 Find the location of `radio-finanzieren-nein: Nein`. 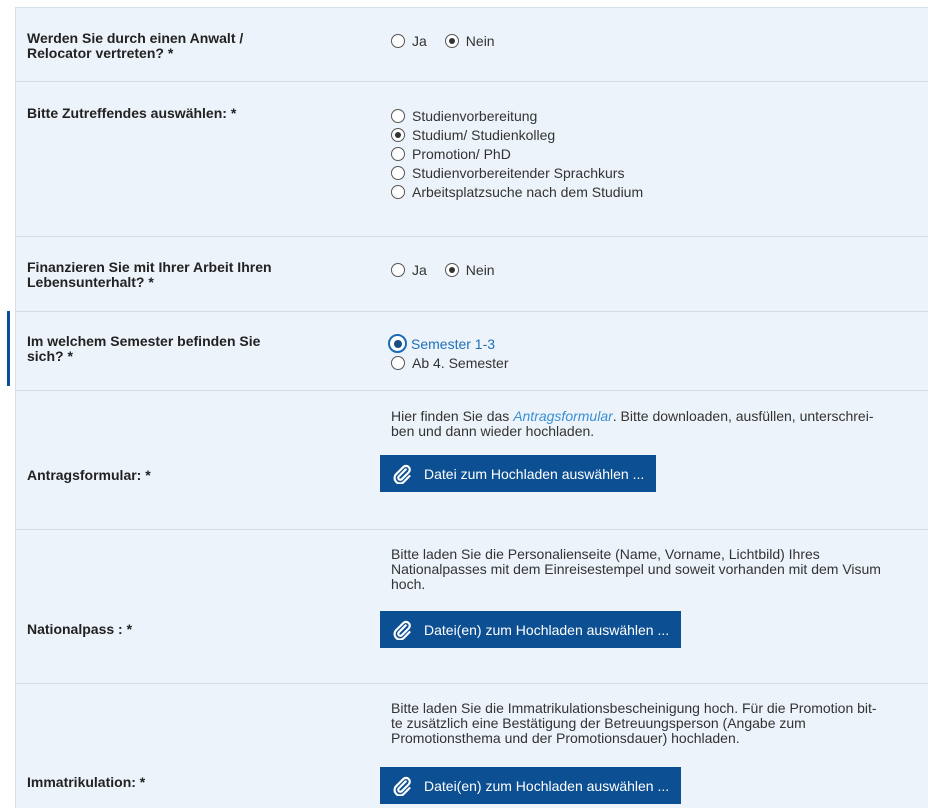

radio-finanzieren-nein: Nein is located at coordinates (469, 269).